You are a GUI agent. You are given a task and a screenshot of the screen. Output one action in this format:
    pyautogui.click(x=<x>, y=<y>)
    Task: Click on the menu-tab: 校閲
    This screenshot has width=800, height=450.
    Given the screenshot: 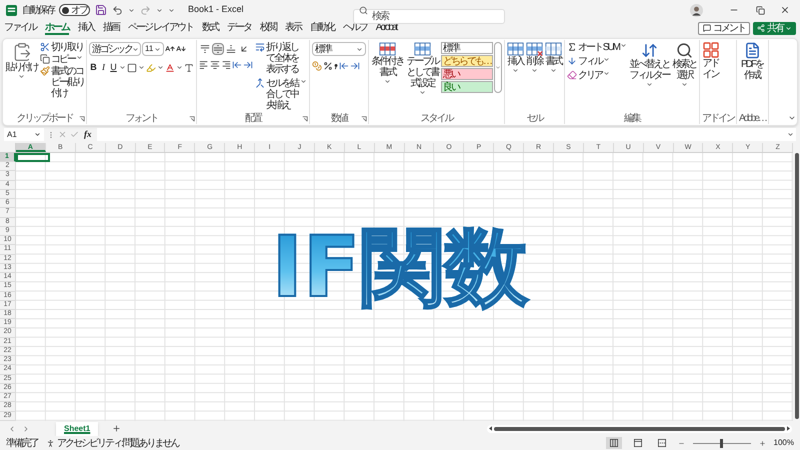 What is the action you would take?
    pyautogui.click(x=268, y=28)
    